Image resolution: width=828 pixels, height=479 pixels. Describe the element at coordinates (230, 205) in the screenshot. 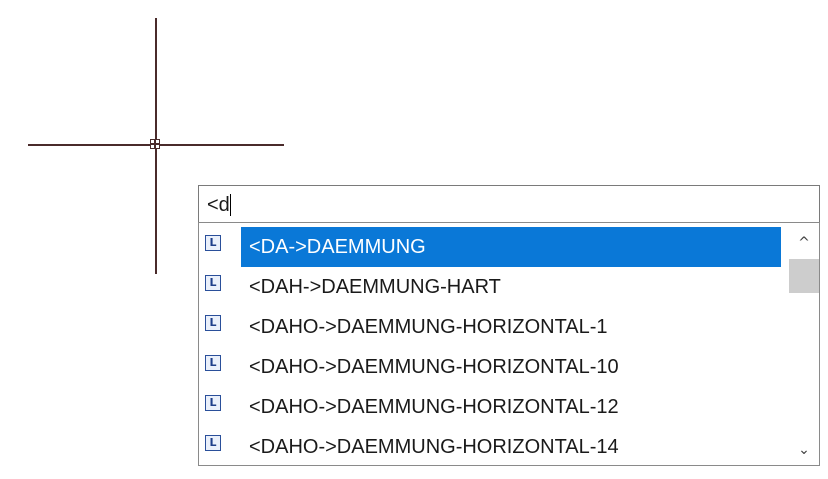

I see `text-caret` at that location.